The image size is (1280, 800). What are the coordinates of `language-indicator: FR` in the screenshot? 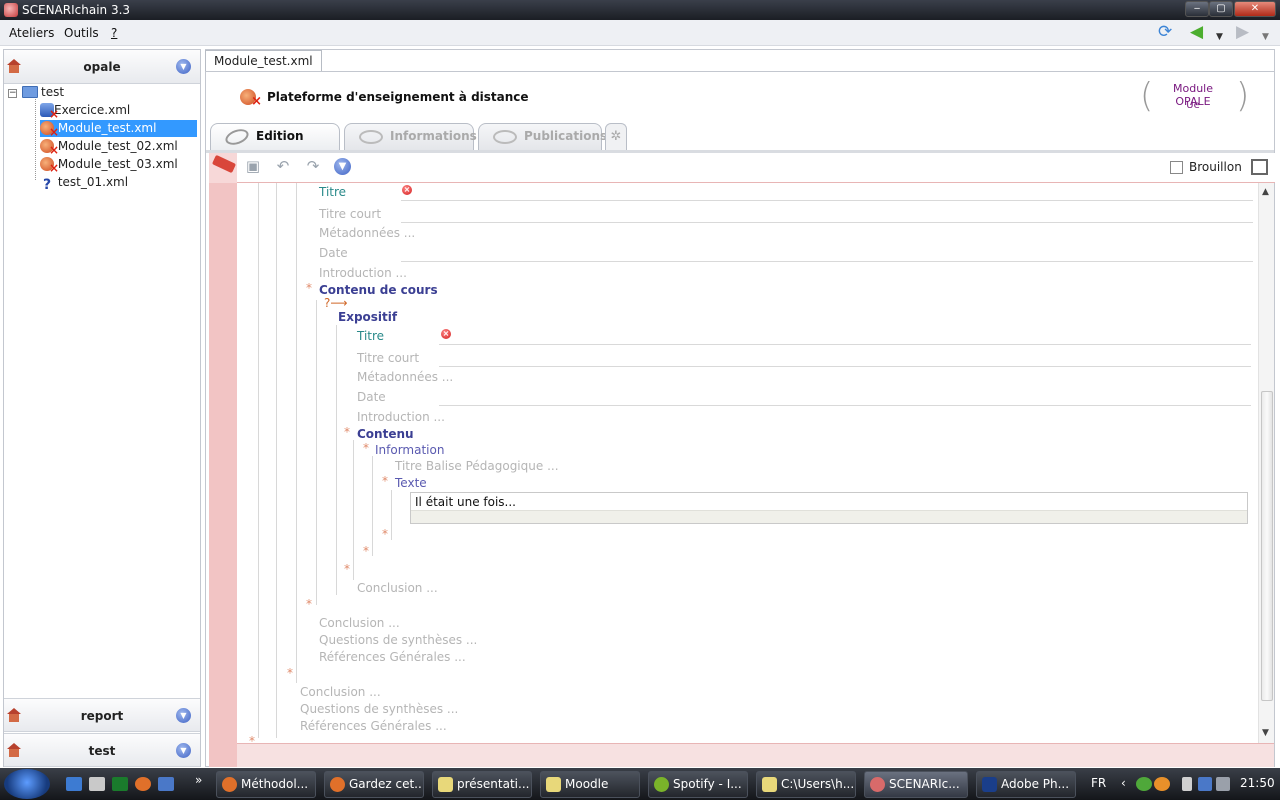 It's located at (1098, 783).